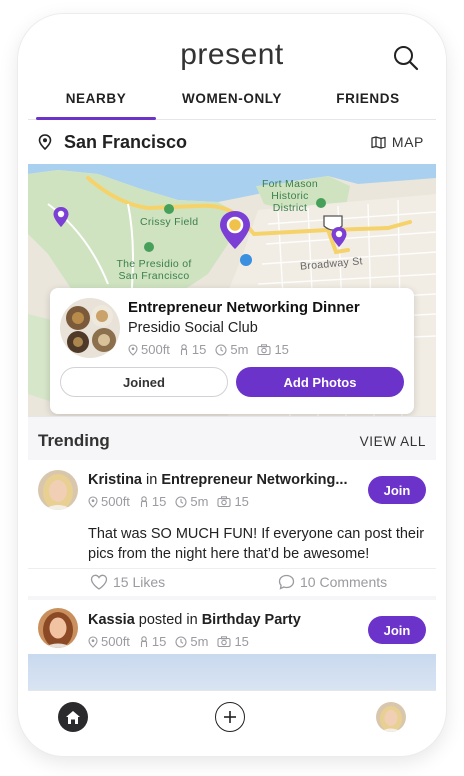 The image size is (464, 776). What do you see at coordinates (193, 328) in the screenshot?
I see `event-venue: Presidio Social Club` at bounding box center [193, 328].